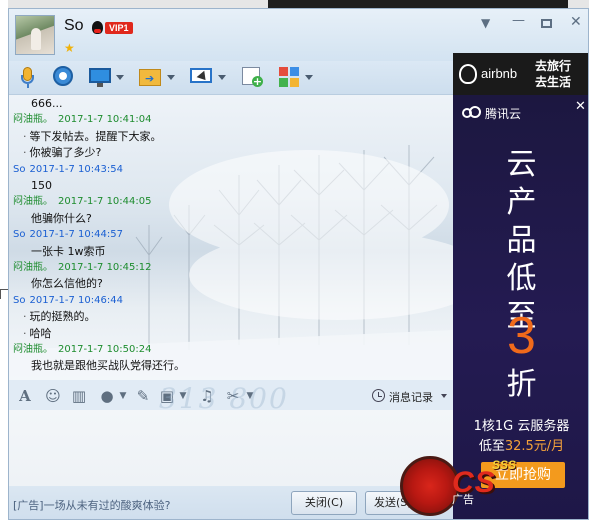 This screenshot has height=520, width=589. What do you see at coordinates (309, 77) in the screenshot?
I see `app-center-dropdown-icon` at bounding box center [309, 77].